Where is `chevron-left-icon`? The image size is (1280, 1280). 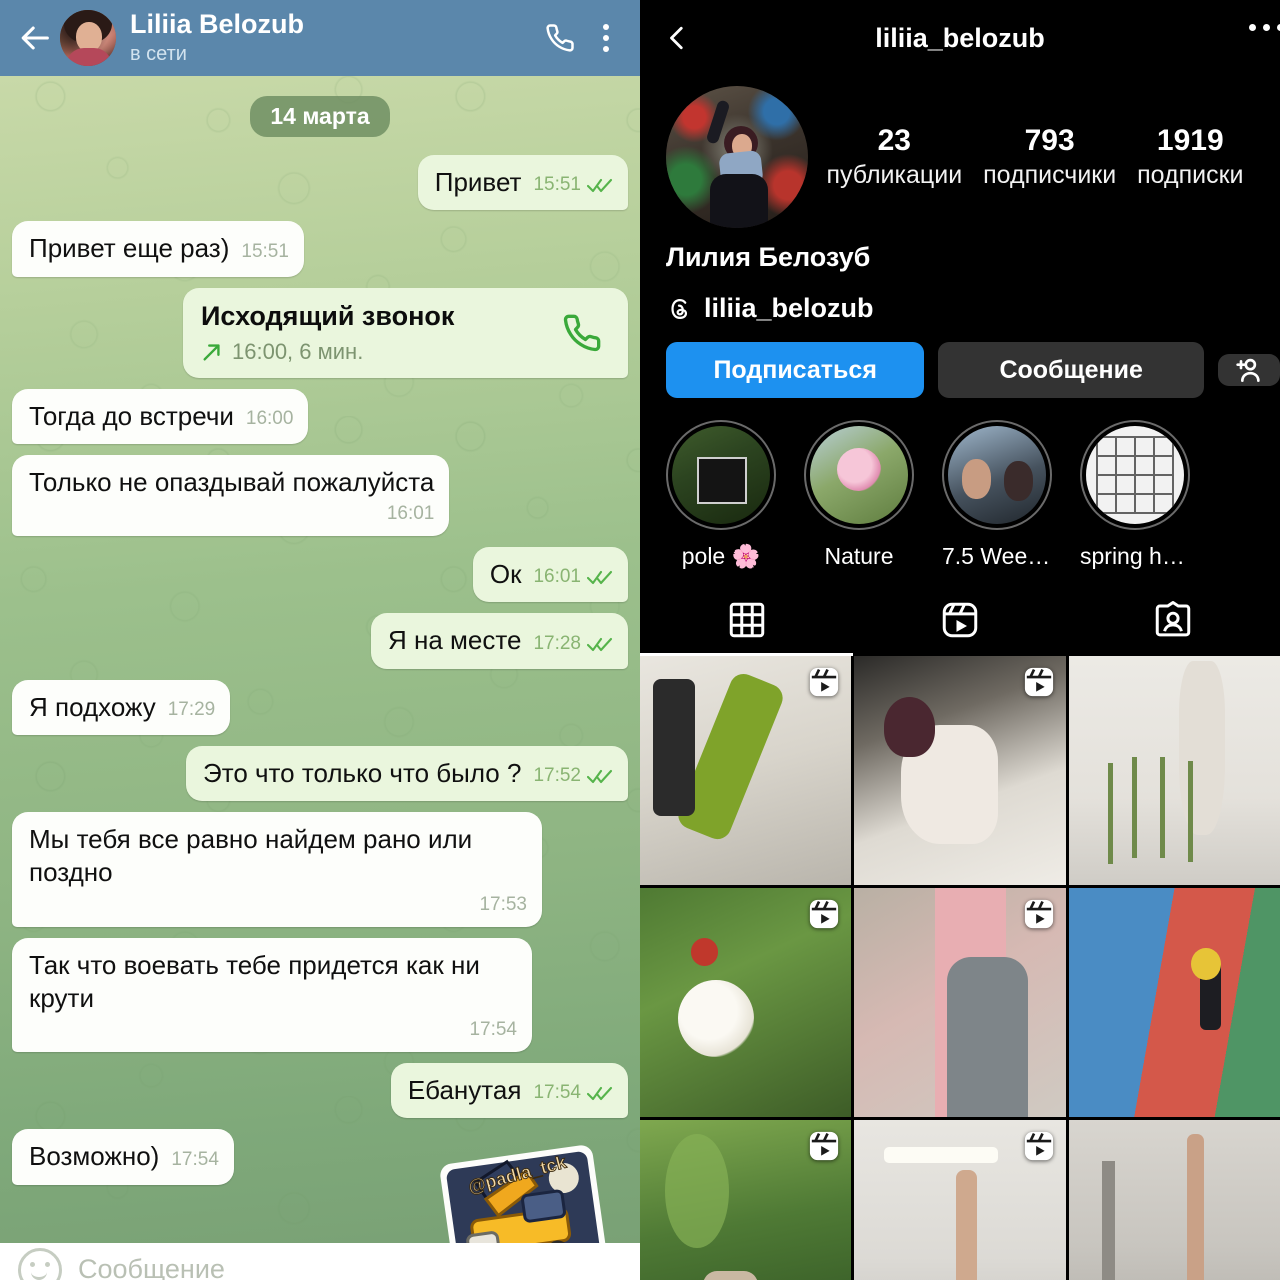 chevron-left-icon is located at coordinates (678, 38).